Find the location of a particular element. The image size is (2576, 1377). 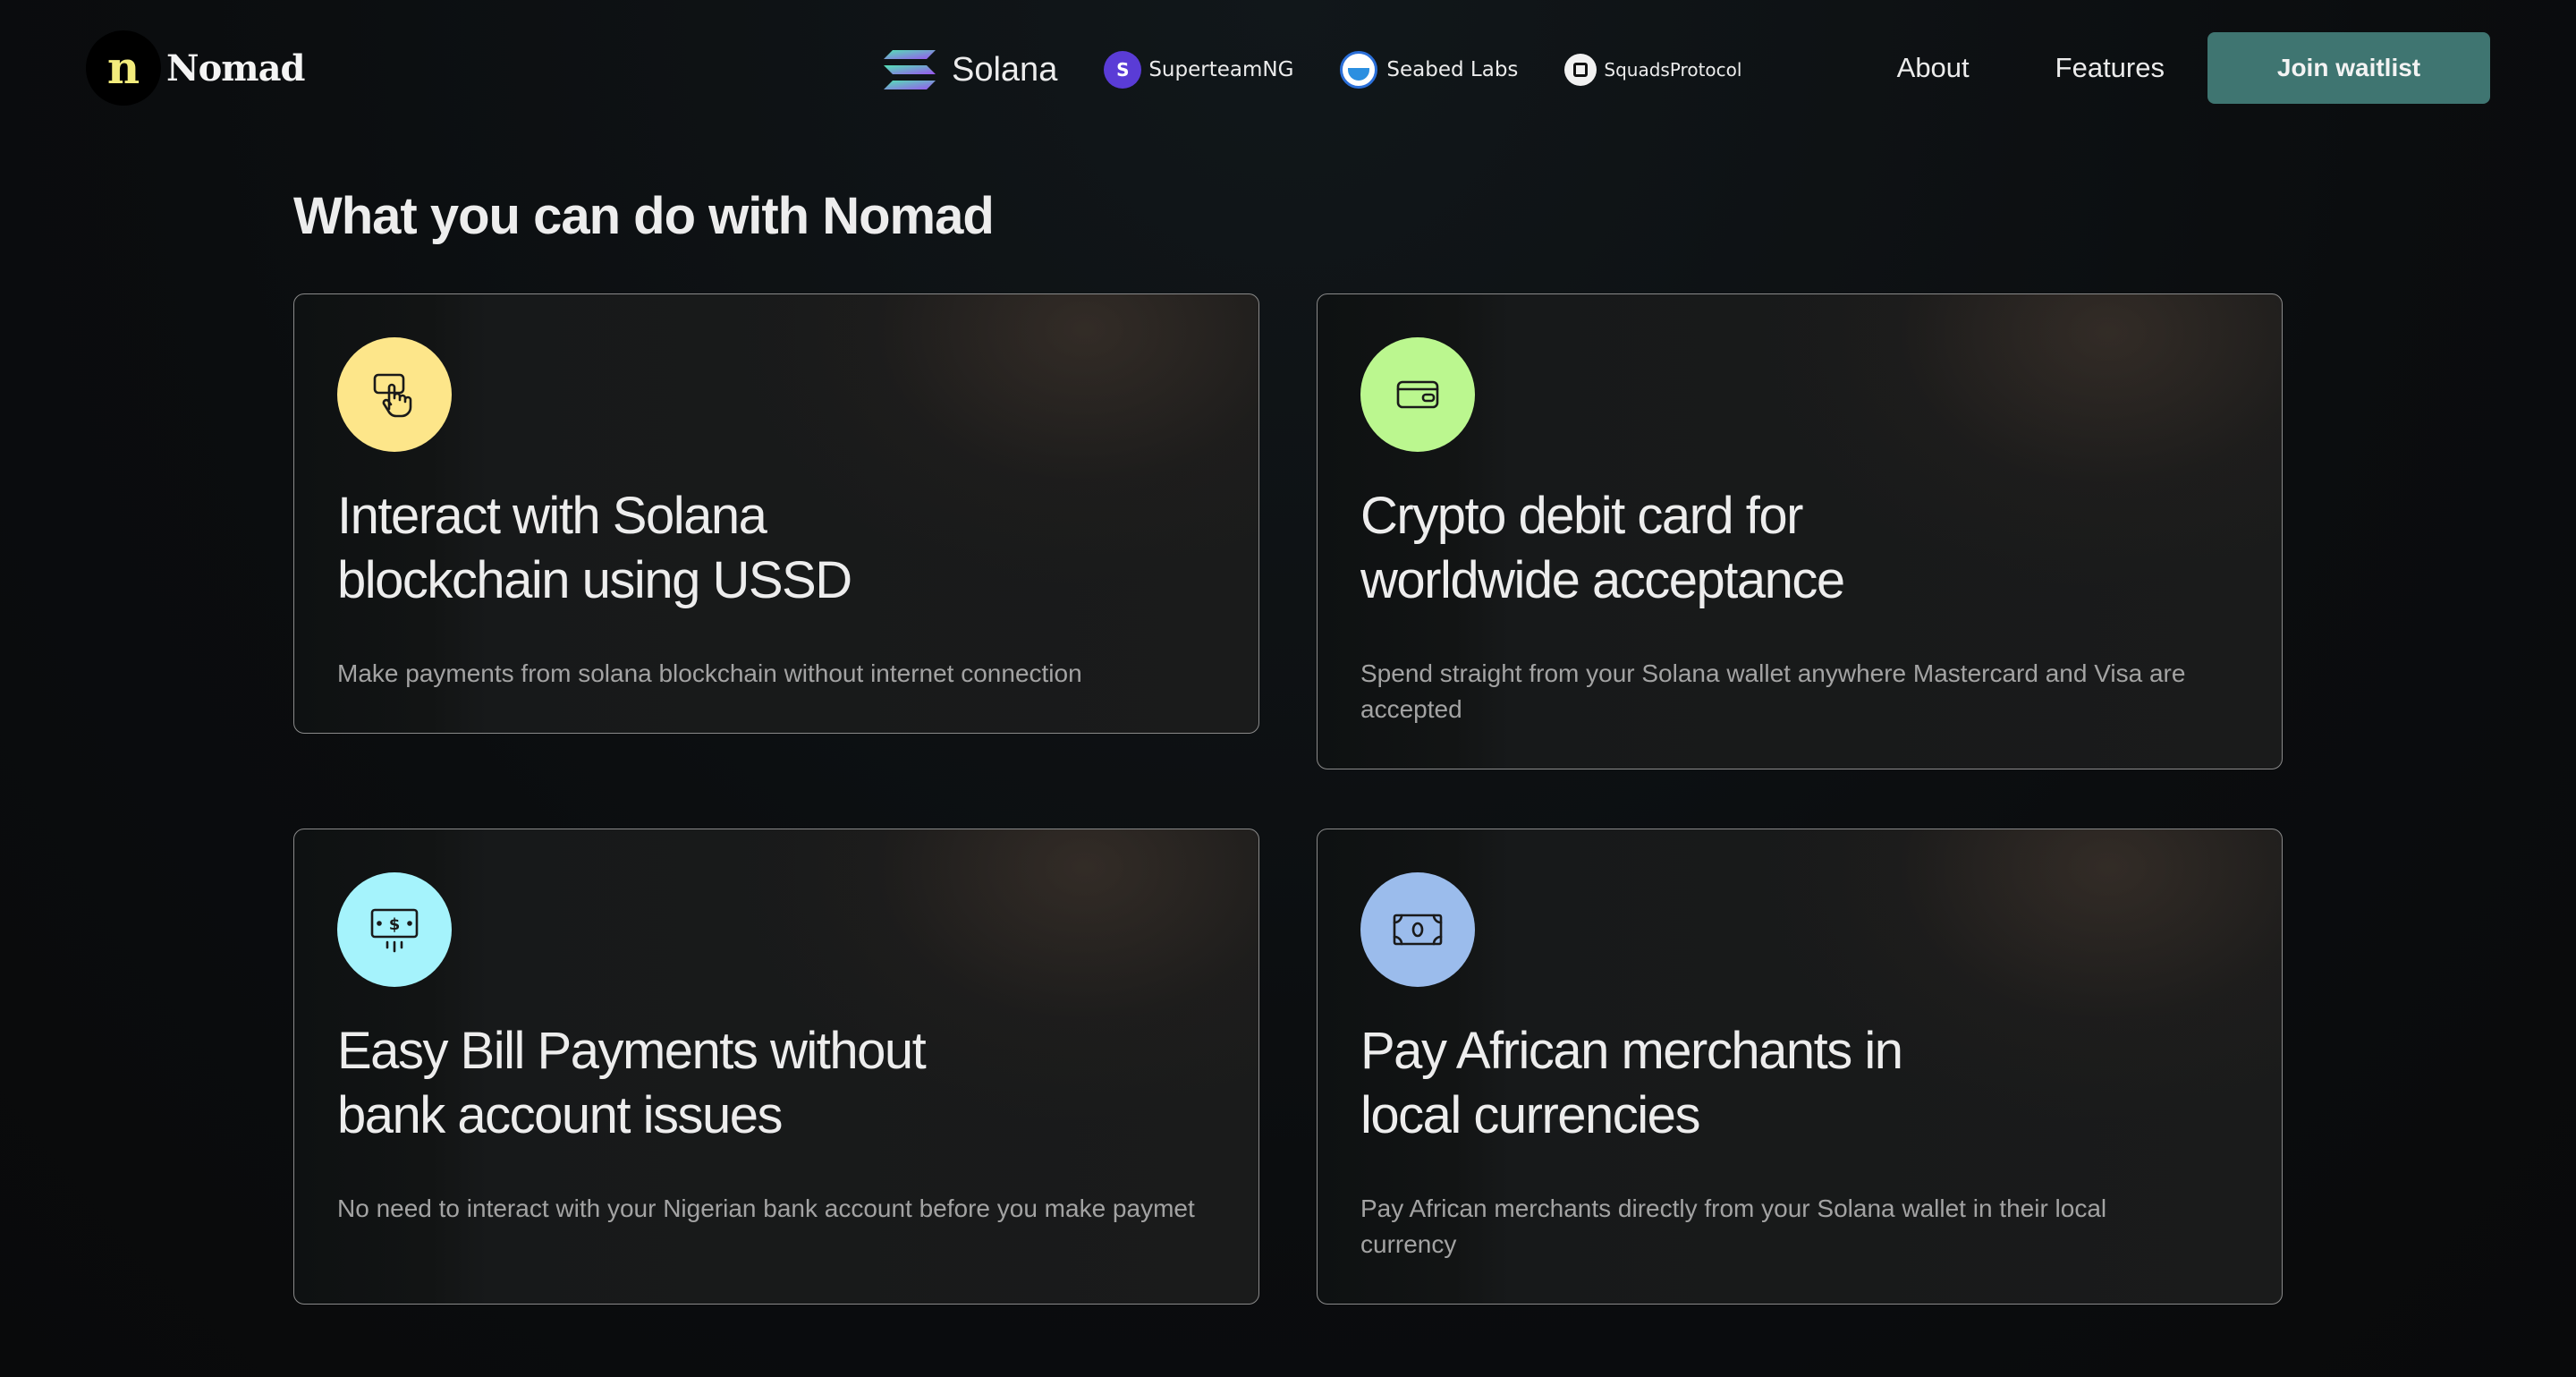

feature-title-line: Easy Bill Payments without is located at coordinates (632, 1051).